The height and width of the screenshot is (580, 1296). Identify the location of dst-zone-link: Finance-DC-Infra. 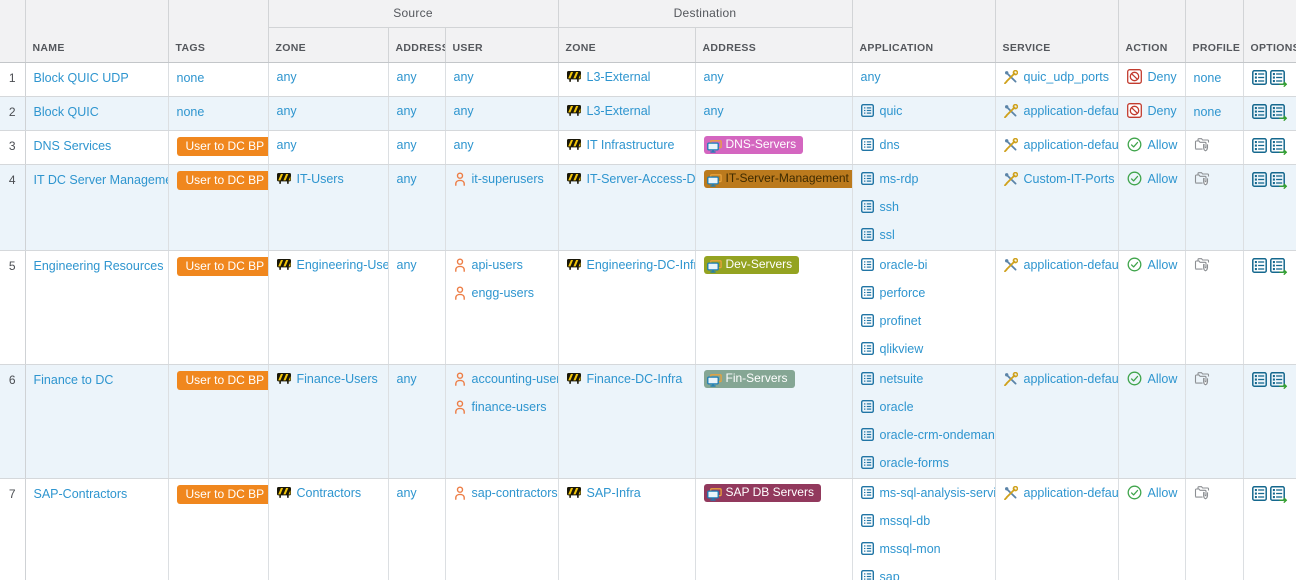
(635, 379).